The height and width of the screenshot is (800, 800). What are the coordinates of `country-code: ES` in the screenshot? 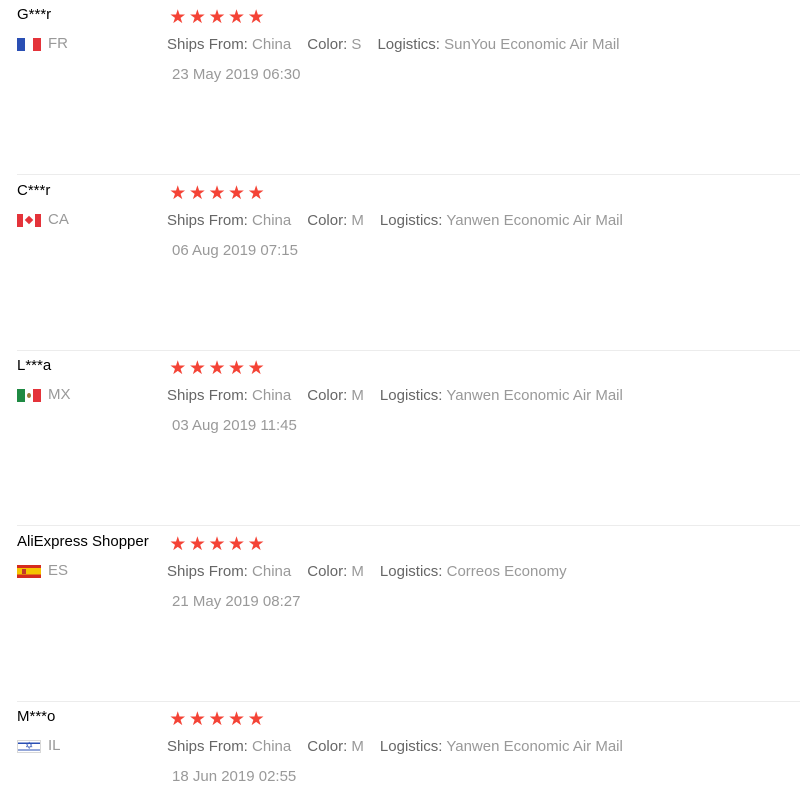 It's located at (58, 570).